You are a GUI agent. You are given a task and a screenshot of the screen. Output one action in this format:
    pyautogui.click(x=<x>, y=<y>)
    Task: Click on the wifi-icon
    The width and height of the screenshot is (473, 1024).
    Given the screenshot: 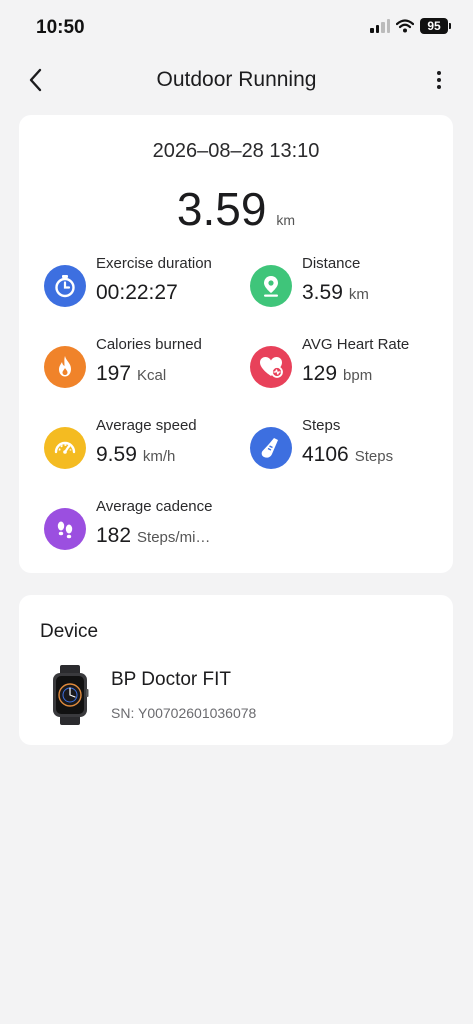 What is the action you would take?
    pyautogui.click(x=405, y=26)
    